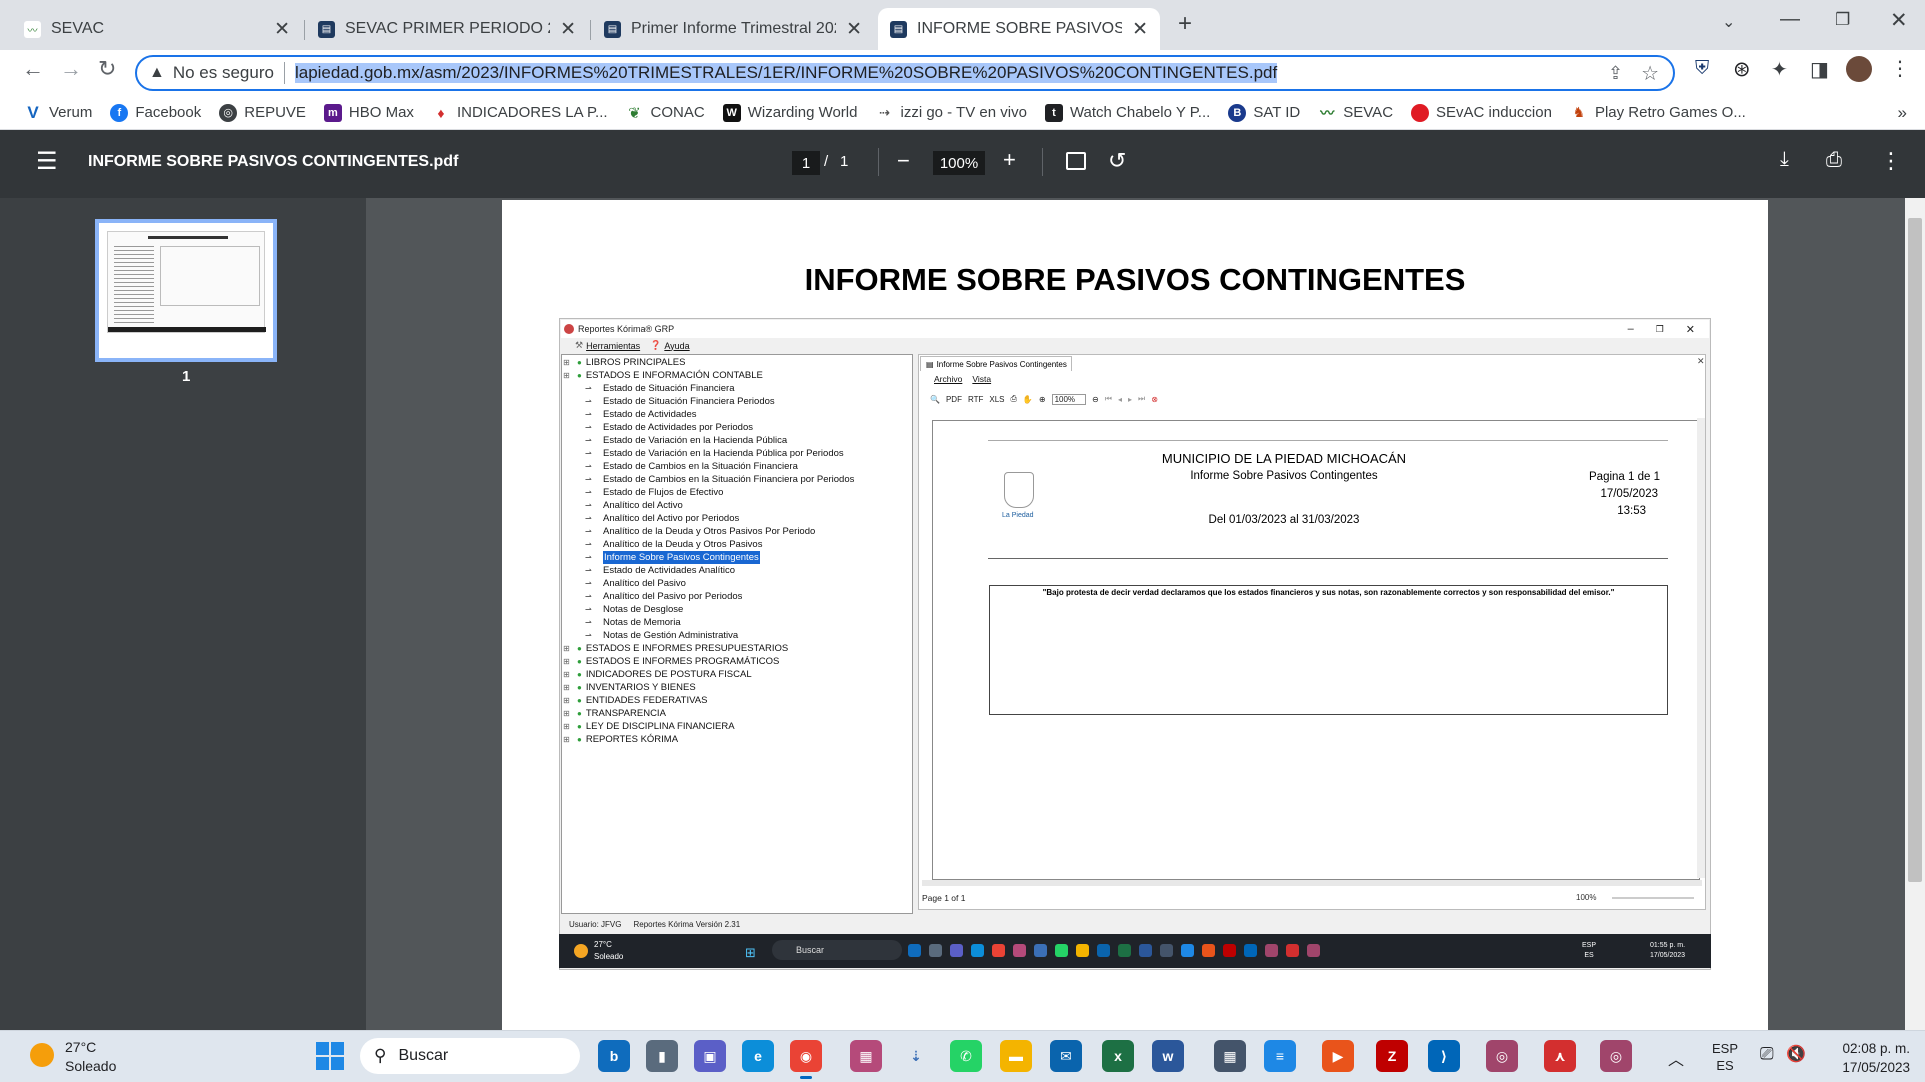 This screenshot has width=1925, height=1082. What do you see at coordinates (737, 726) in the screenshot?
I see `tree-item: ⊞ ● LEY DE DISCIPLINA FINANCIERA` at bounding box center [737, 726].